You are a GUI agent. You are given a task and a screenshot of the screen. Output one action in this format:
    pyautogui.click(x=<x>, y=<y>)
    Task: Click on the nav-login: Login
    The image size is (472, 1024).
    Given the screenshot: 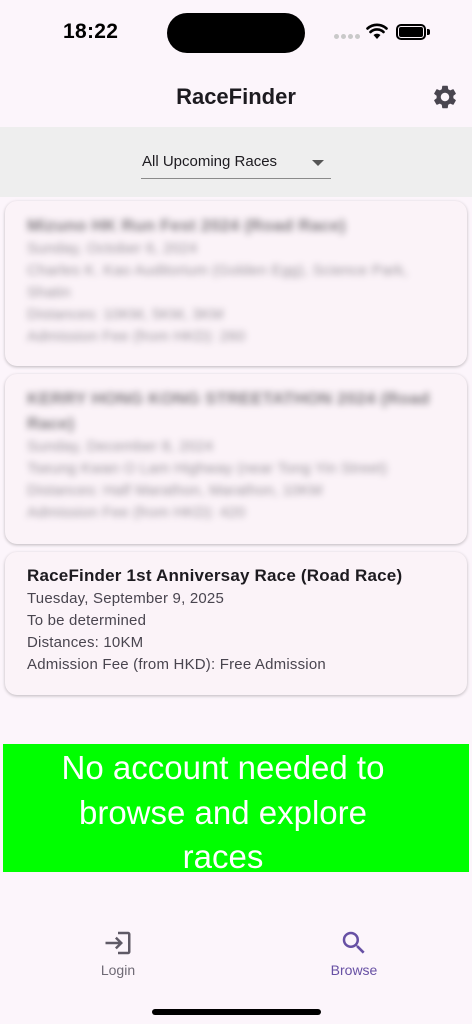 What is the action you would take?
    pyautogui.click(x=118, y=953)
    